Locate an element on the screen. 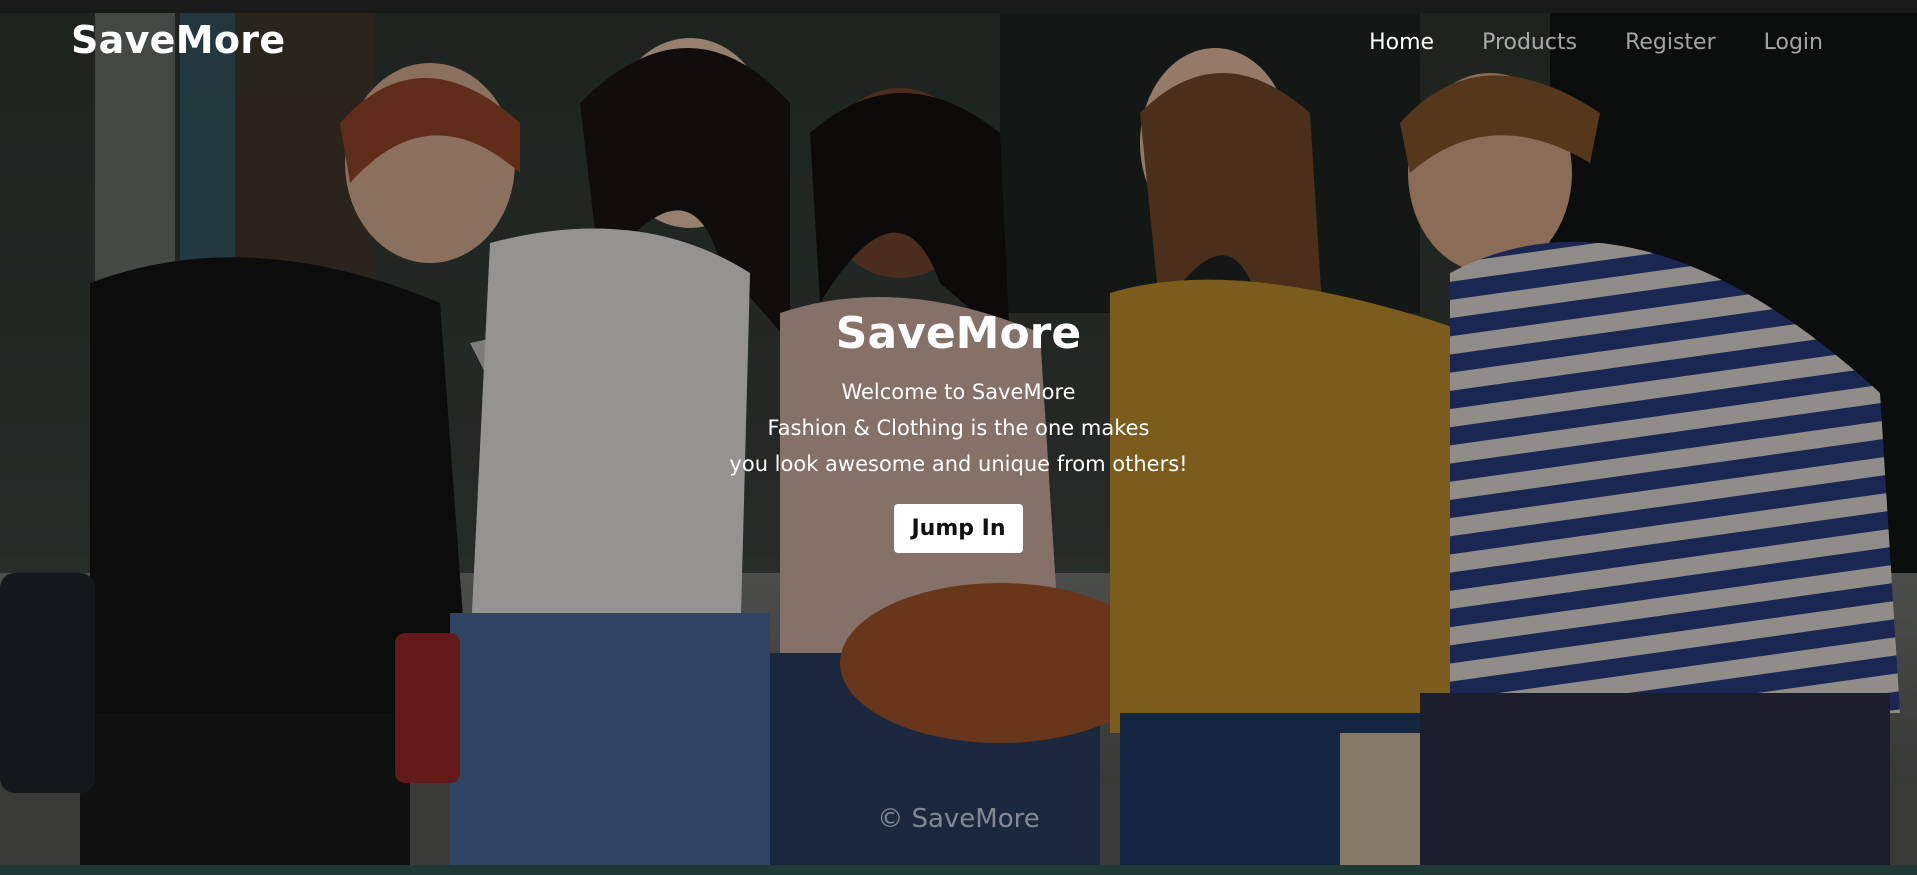 The image size is (1917, 875). browser-top-strip is located at coordinates (958, 6).